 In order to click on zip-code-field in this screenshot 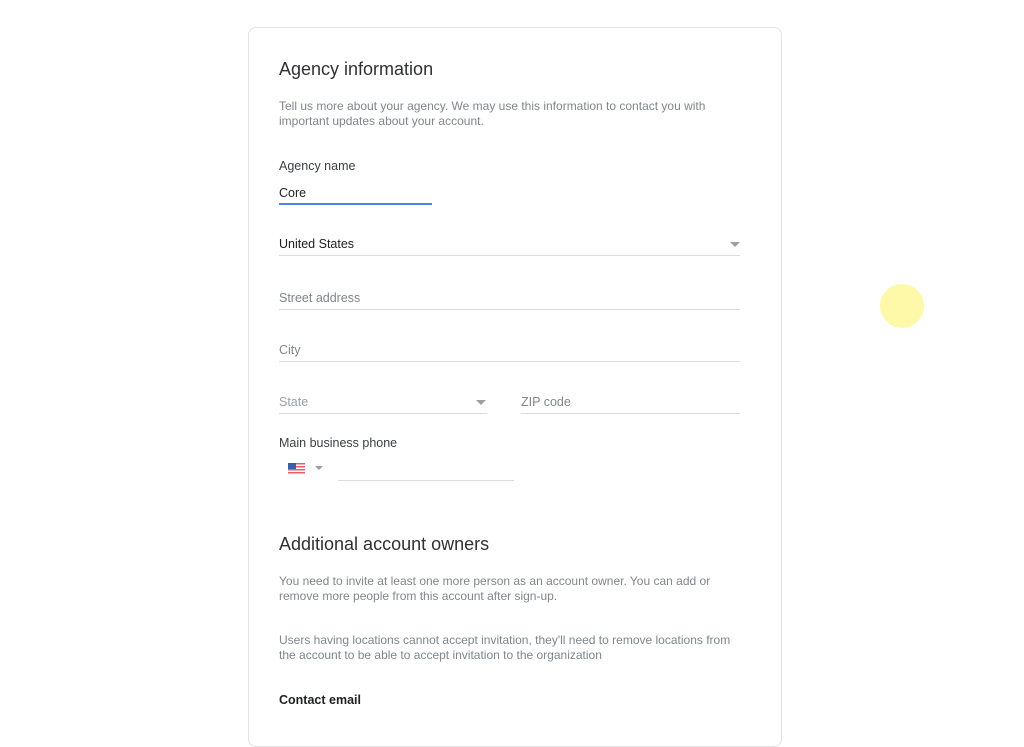, I will do `click(630, 403)`.